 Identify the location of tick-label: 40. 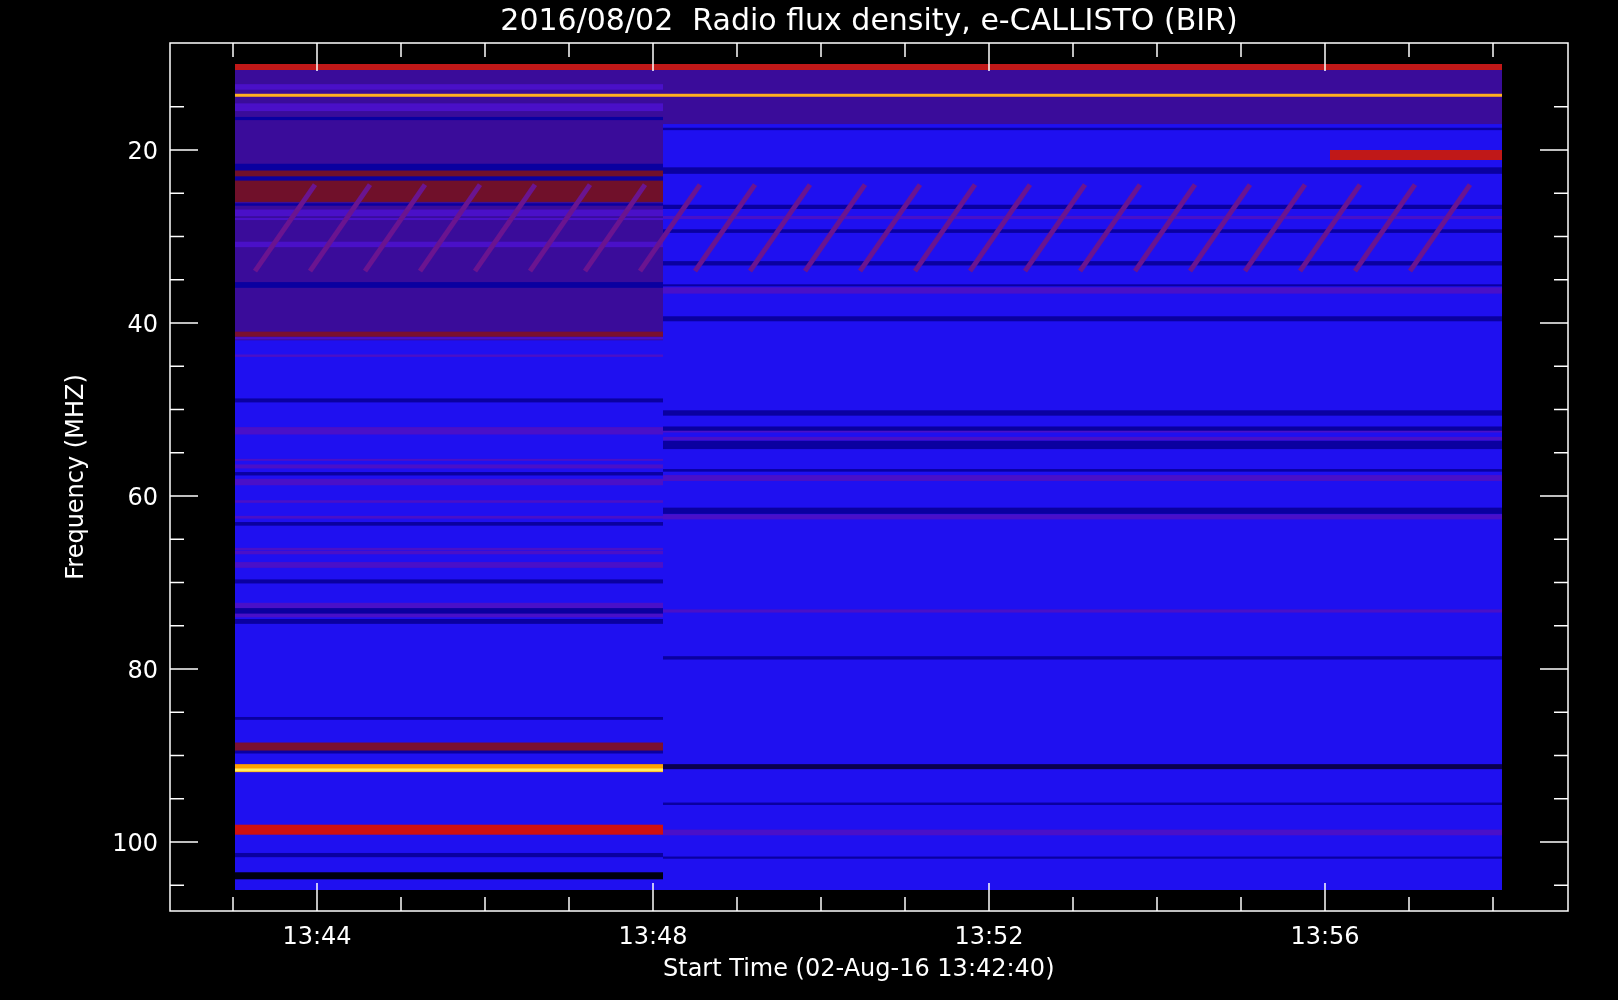
(142, 324).